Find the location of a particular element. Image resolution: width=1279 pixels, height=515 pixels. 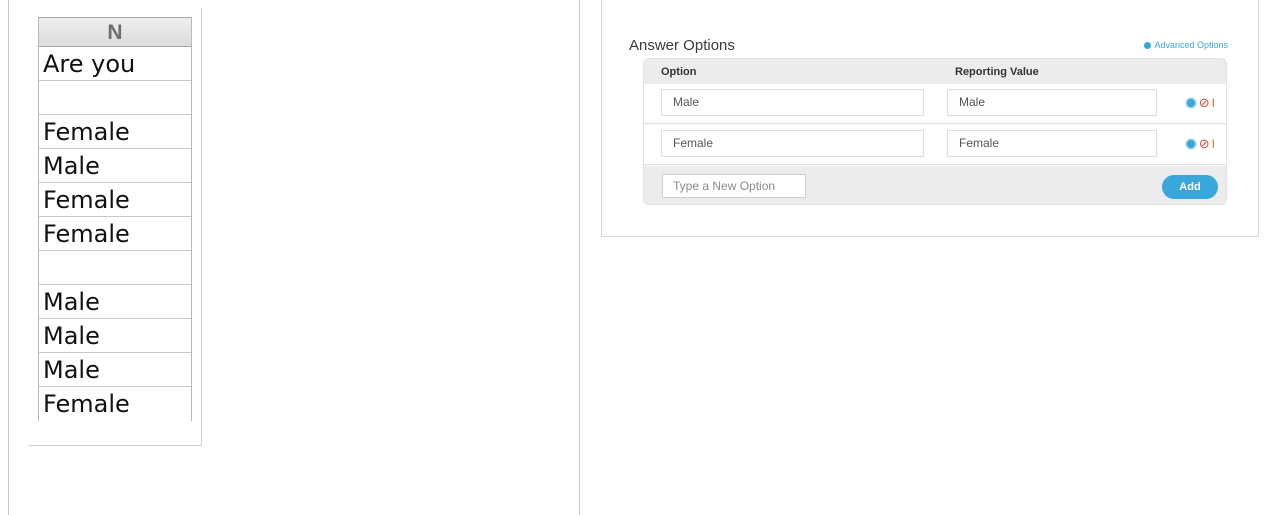

reporting-value-field: Male is located at coordinates (1052, 102).